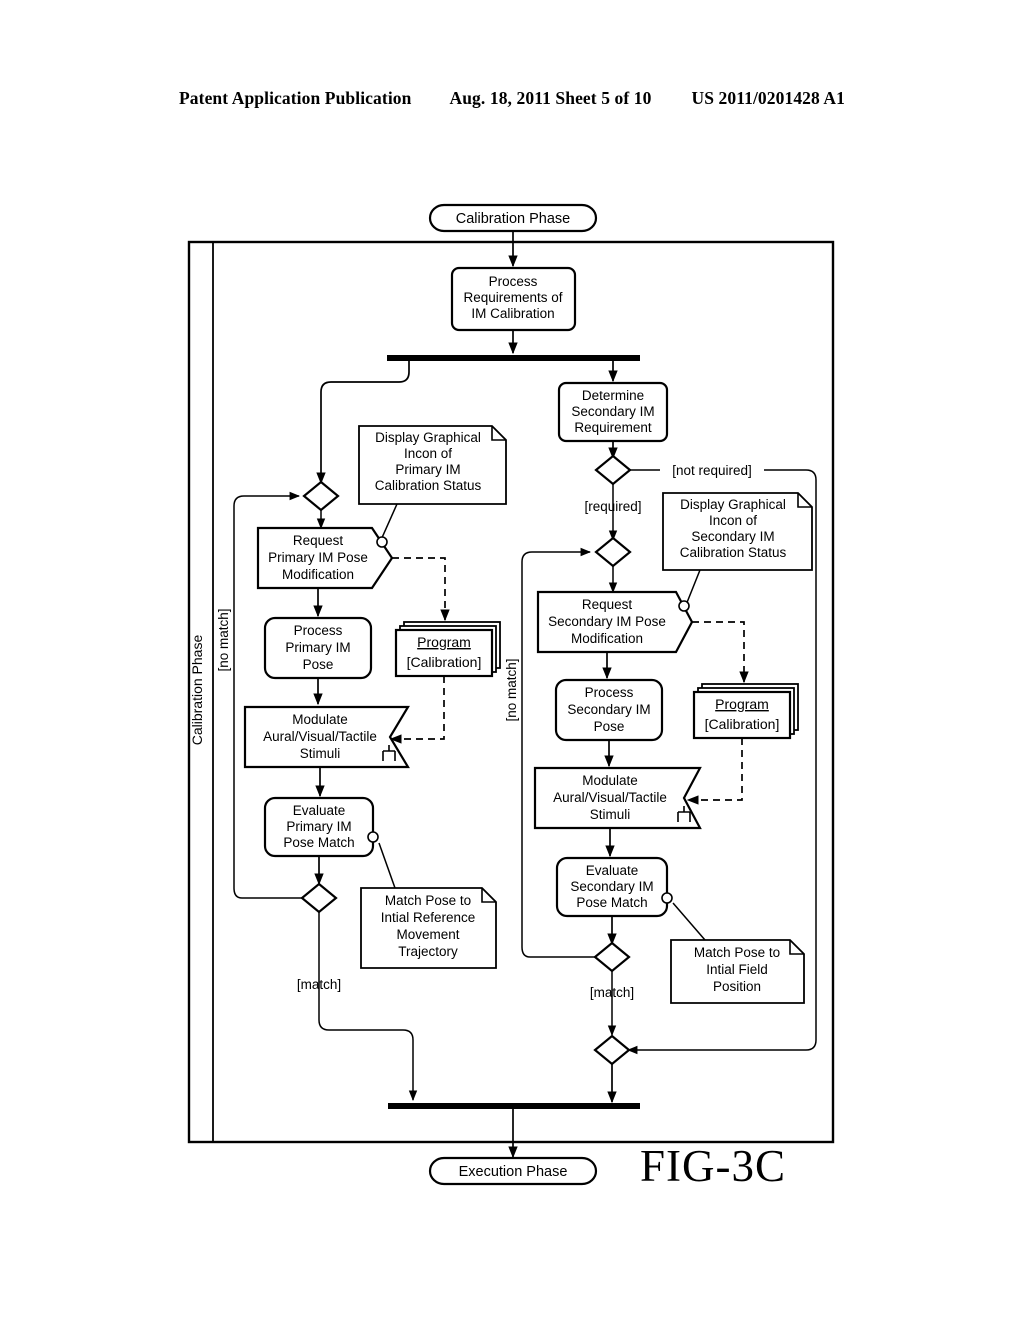 This screenshot has width=1024, height=1320. What do you see at coordinates (613, 427) in the screenshot?
I see `node-line: Requirement` at bounding box center [613, 427].